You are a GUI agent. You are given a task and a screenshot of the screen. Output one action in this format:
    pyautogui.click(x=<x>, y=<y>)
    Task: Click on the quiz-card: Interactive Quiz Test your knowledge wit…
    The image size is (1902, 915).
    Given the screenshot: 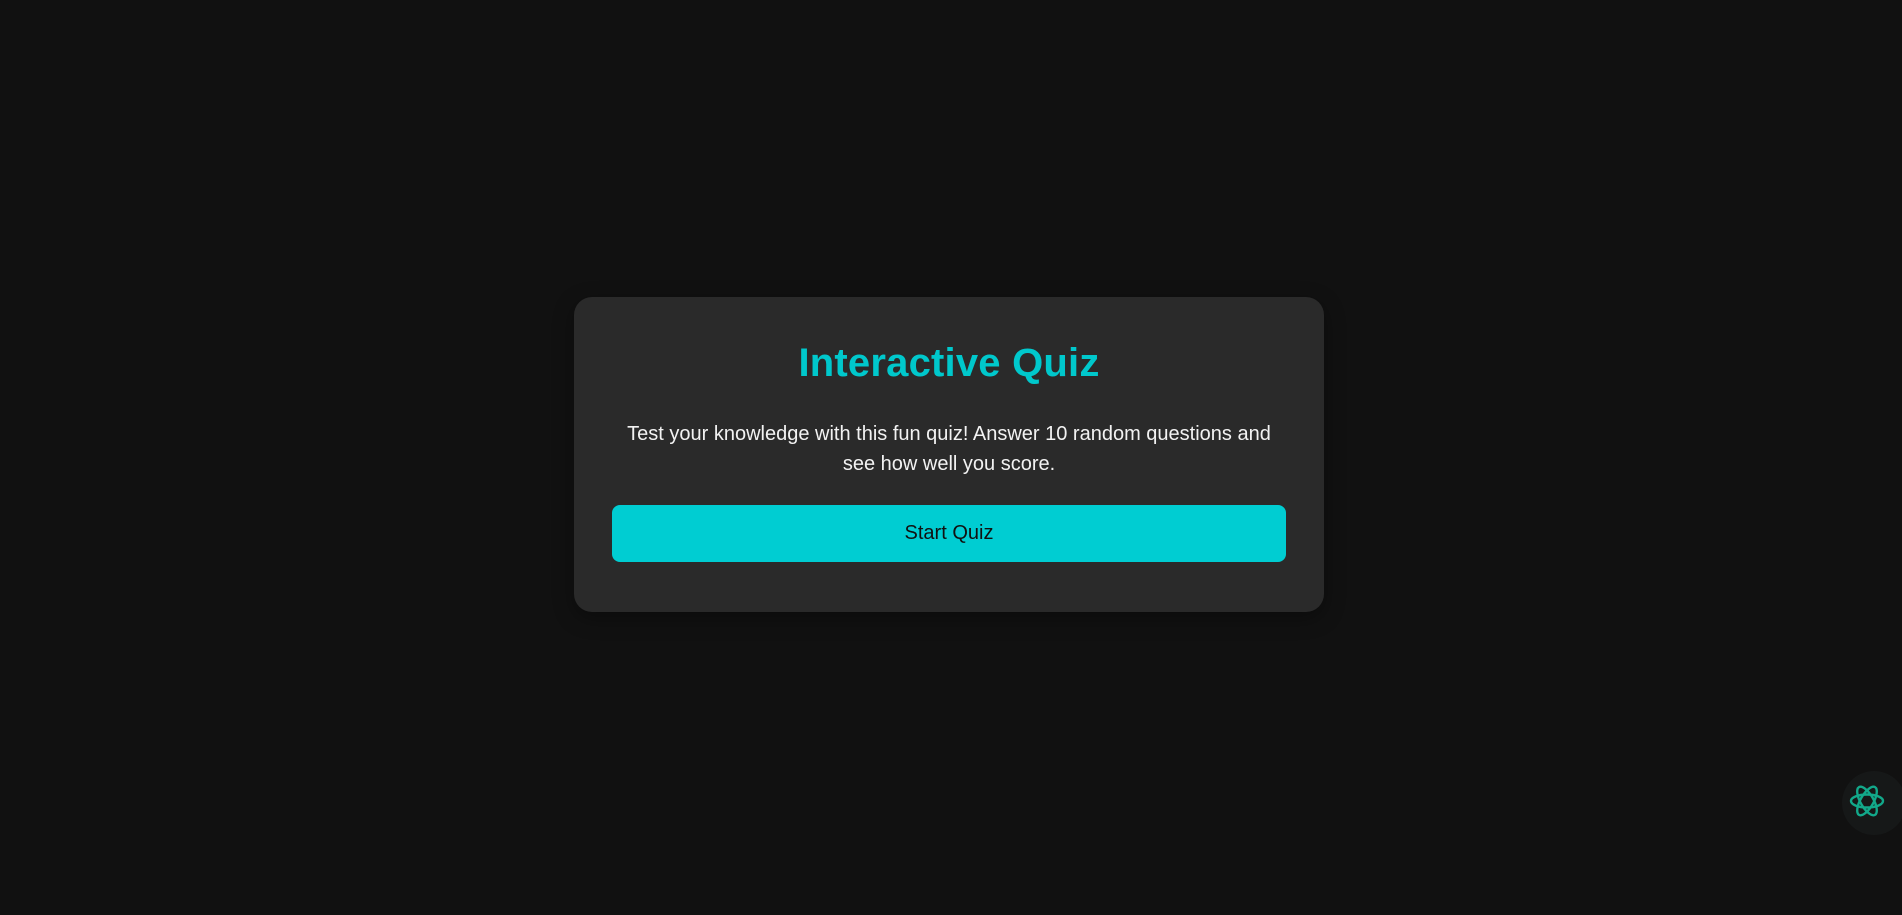 What is the action you would take?
    pyautogui.click(x=949, y=454)
    